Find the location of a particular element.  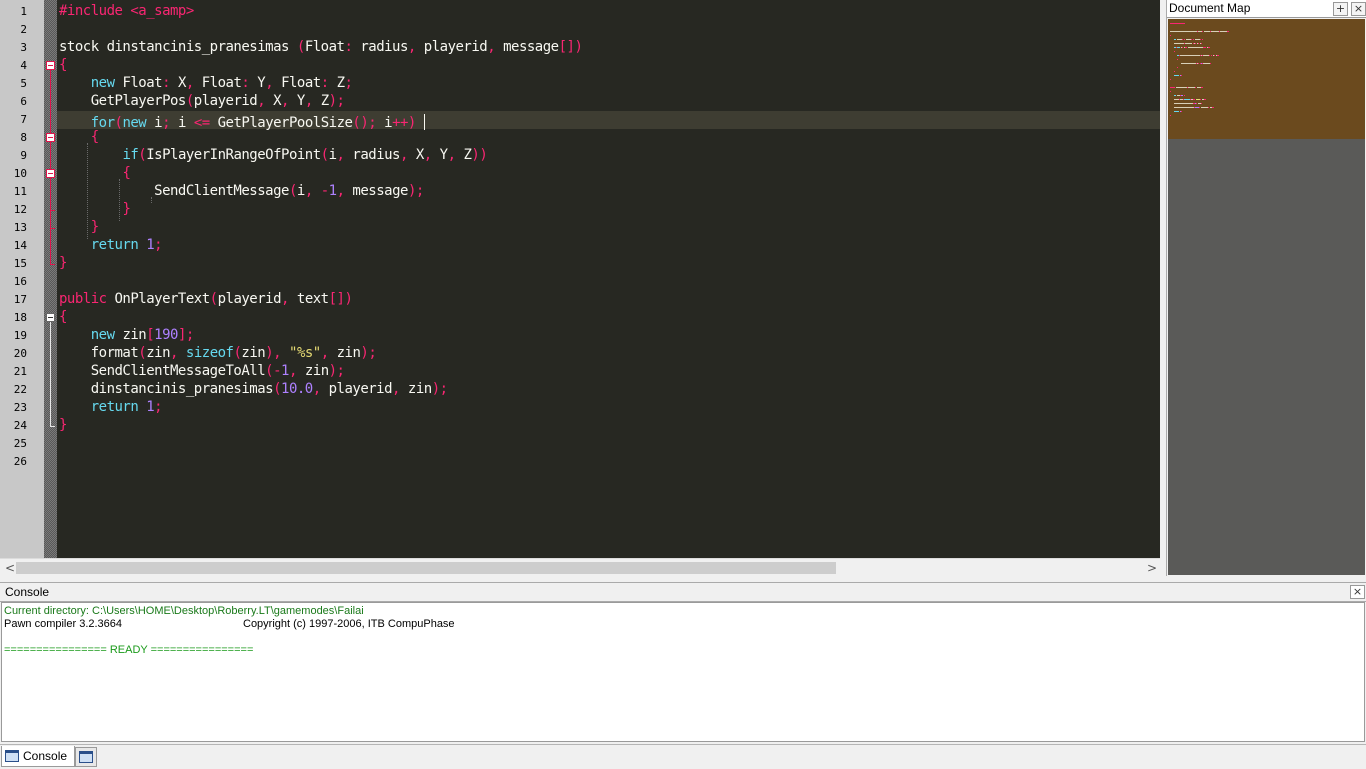

document-map-empty-area is located at coordinates (1266, 357).